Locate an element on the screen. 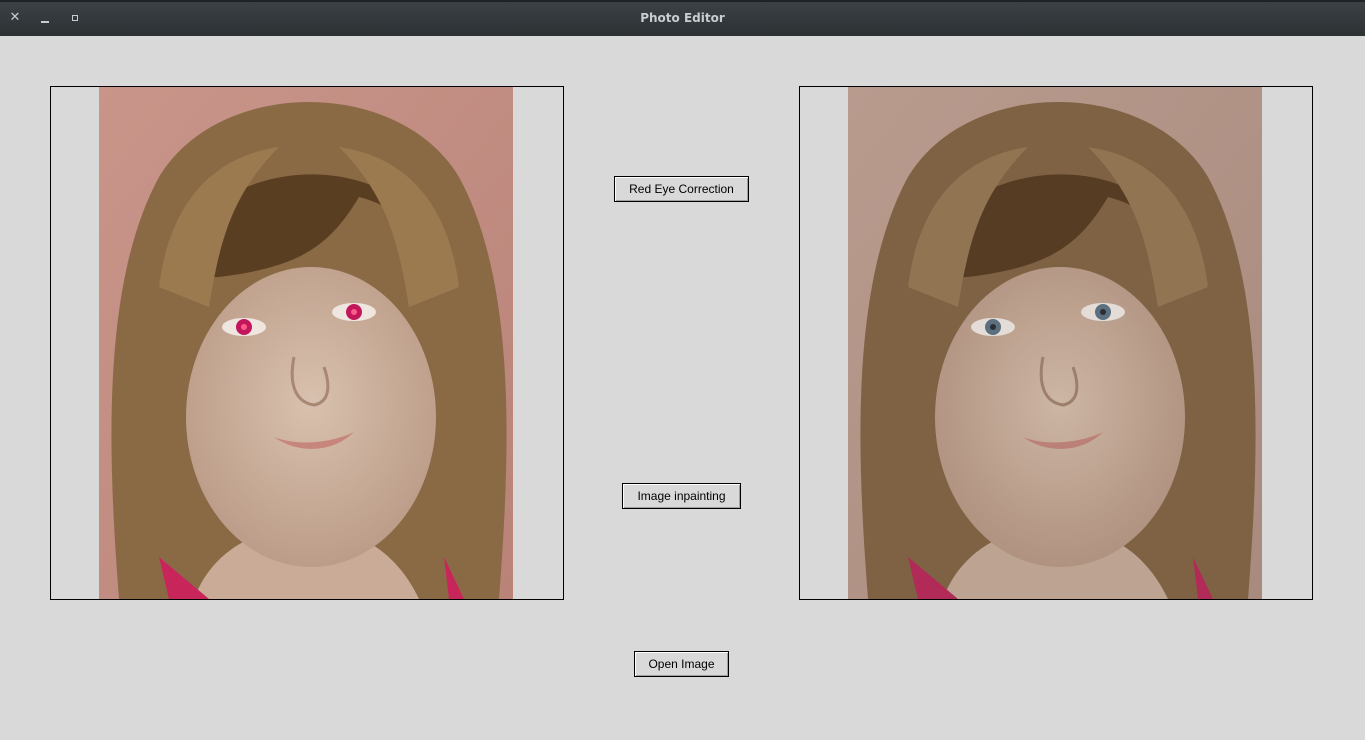 Image resolution: width=1365 pixels, height=740 pixels. window-title: Photo Editor is located at coordinates (682, 18).